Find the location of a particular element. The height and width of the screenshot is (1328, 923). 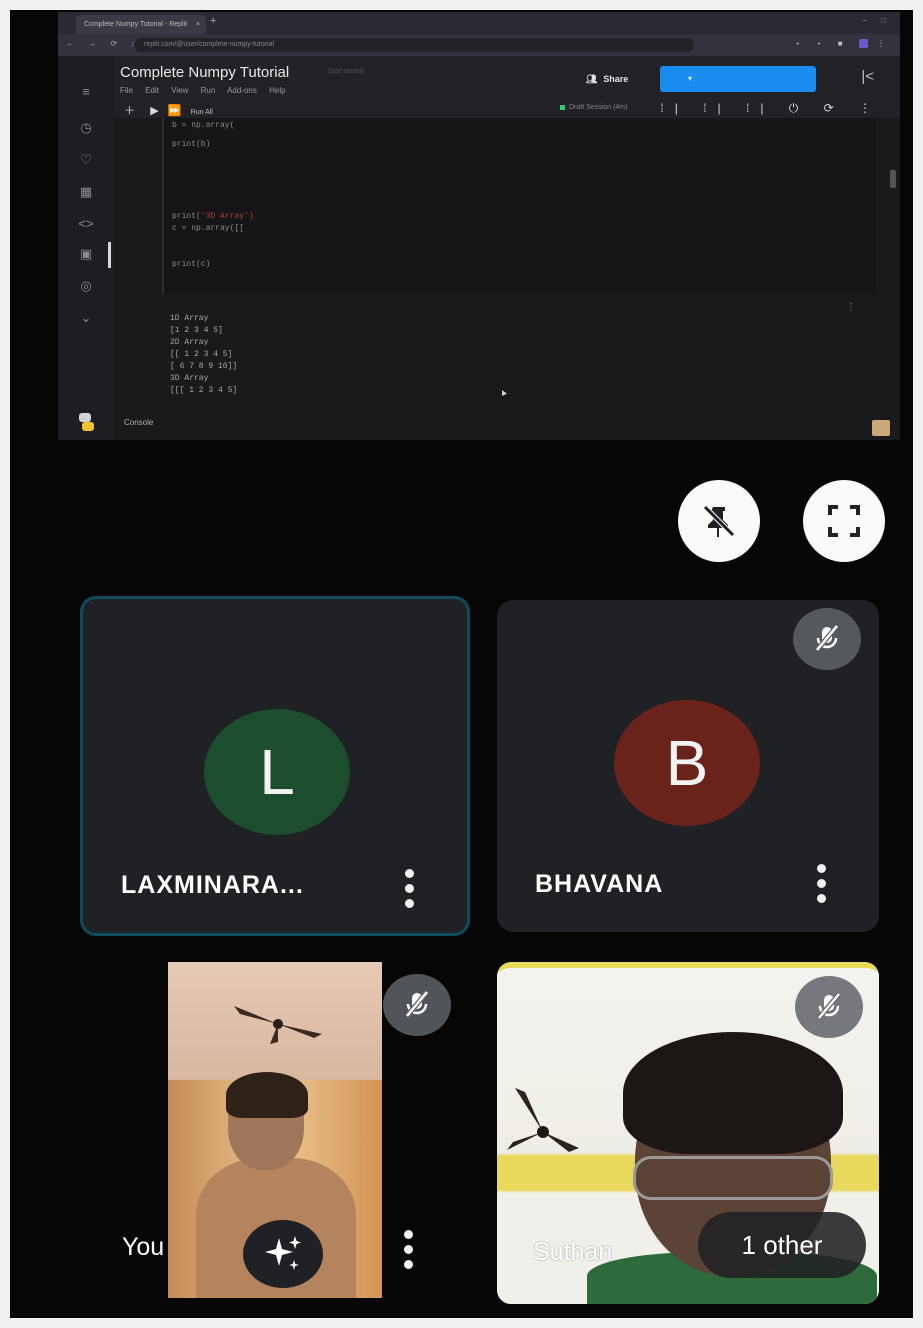

browser-tab: Complete Numpy Tutorial - Replit × is located at coordinates (141, 24).